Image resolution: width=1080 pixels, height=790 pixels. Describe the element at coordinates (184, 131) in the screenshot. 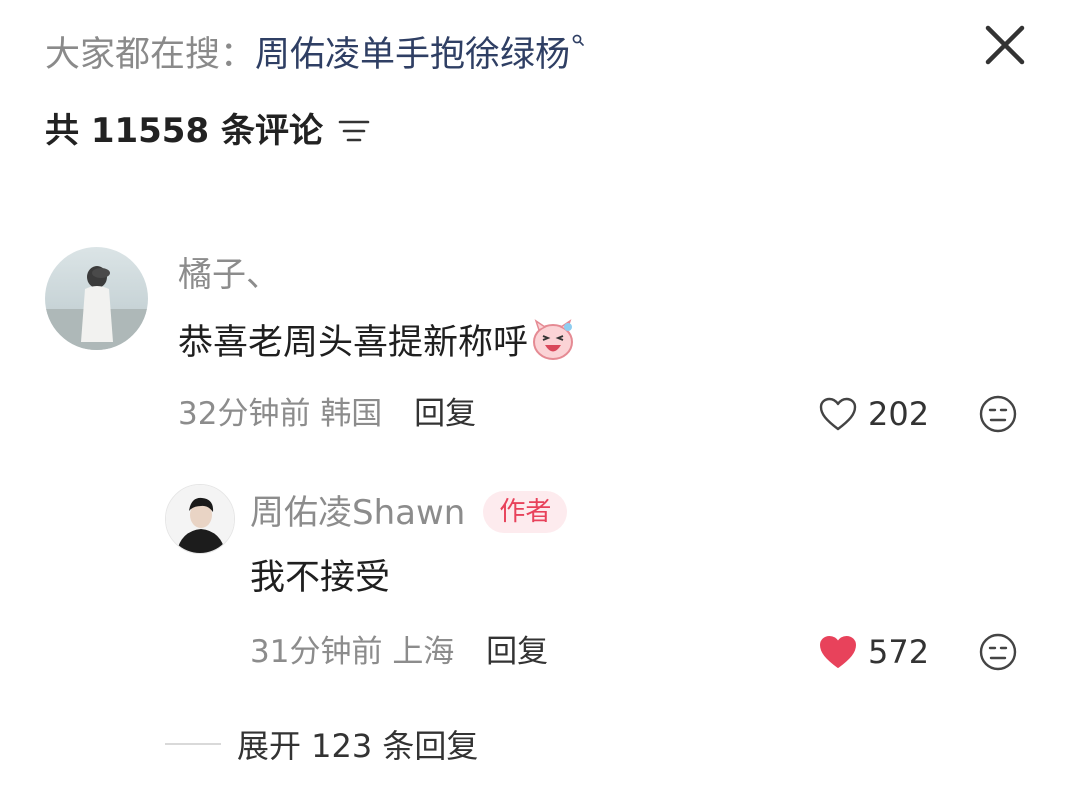

I see `comment-count-label: 共 11558 条评论` at that location.